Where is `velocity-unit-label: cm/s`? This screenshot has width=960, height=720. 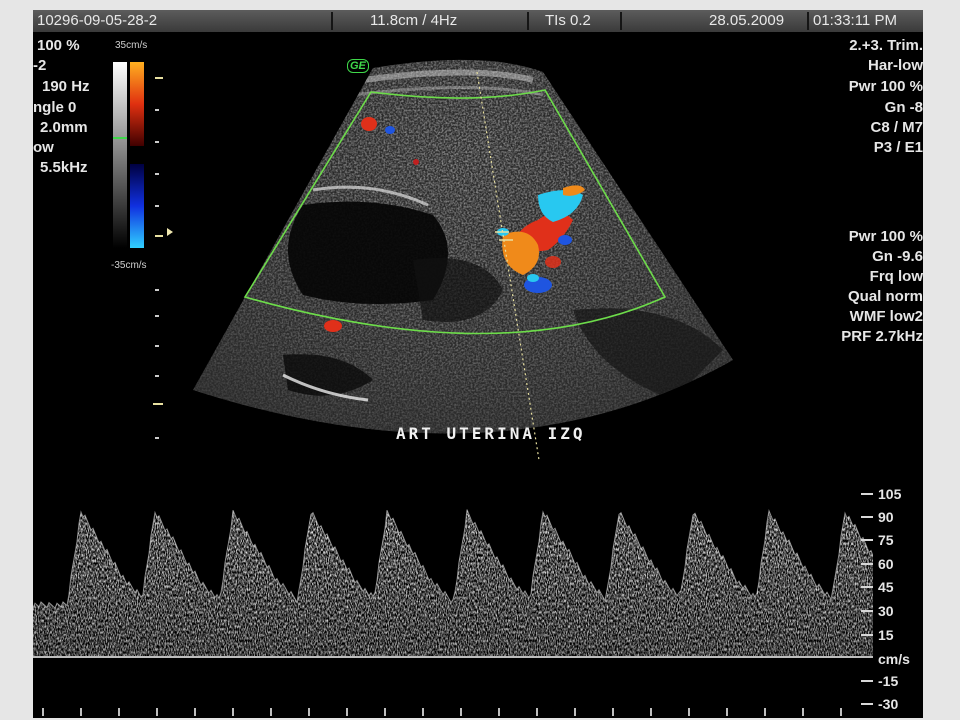
velocity-unit-label: cm/s is located at coordinates (894, 659).